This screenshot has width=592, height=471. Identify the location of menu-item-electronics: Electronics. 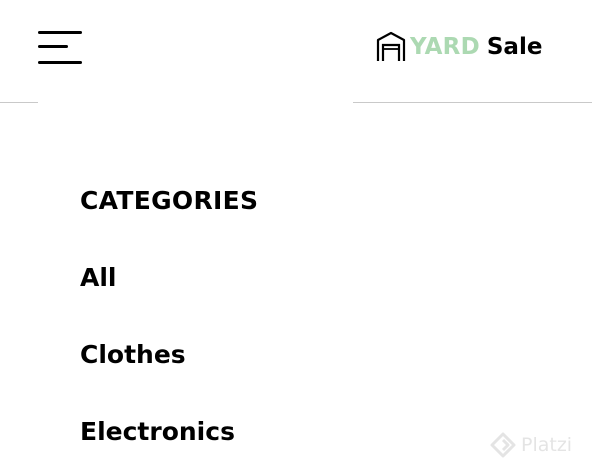
(157, 431).